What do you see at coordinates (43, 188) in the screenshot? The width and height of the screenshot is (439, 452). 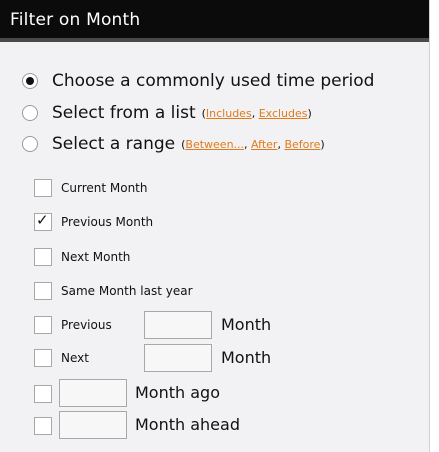 I see `checkbox-current-month` at bounding box center [43, 188].